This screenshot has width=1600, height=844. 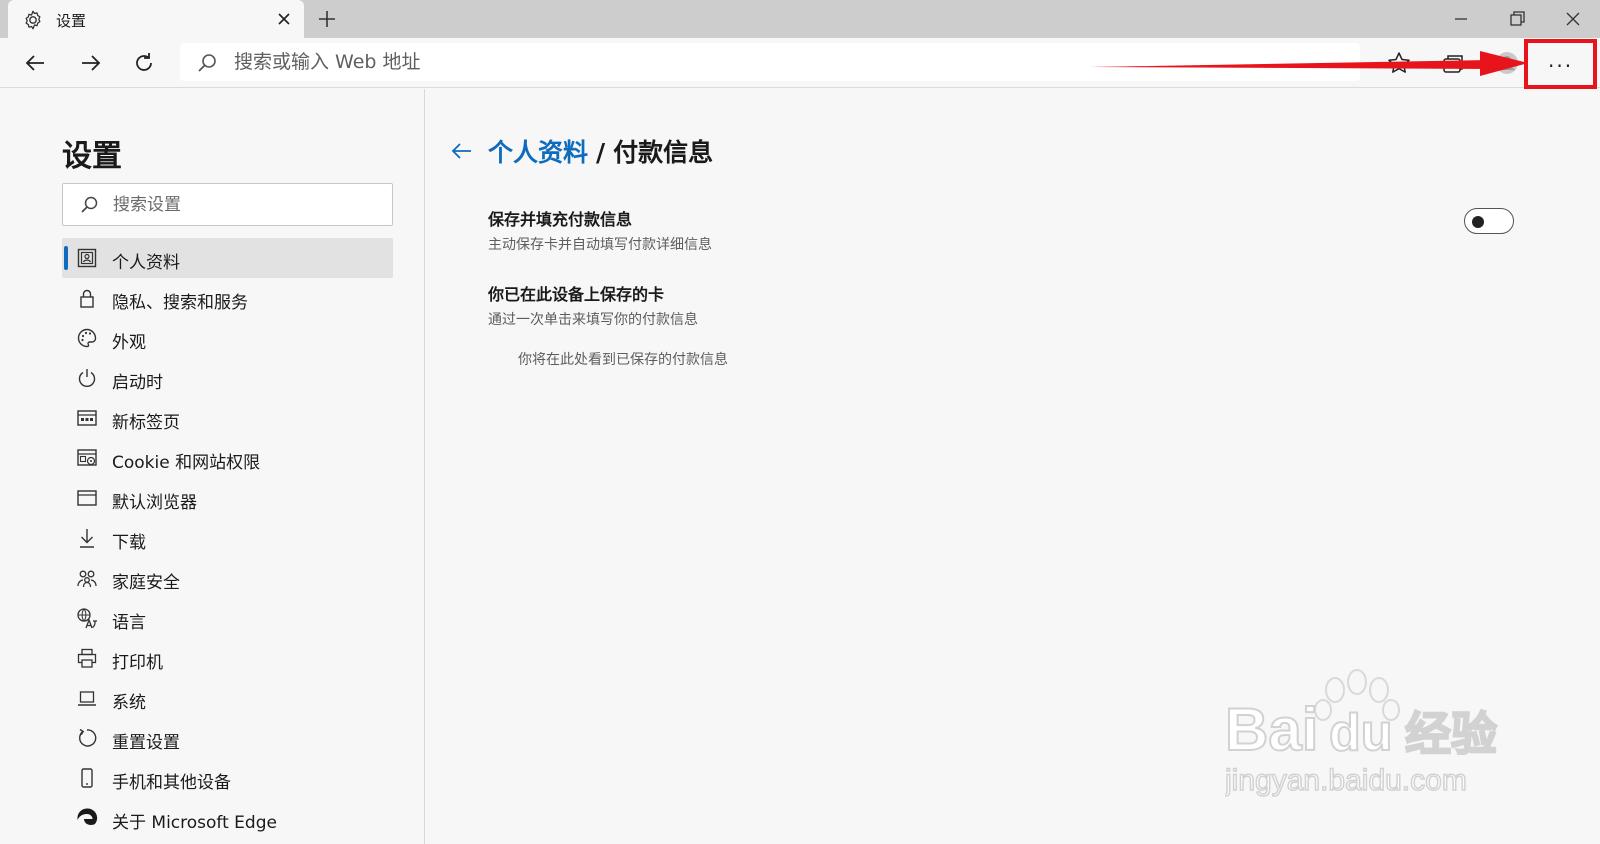 What do you see at coordinates (137, 383) in the screenshot?
I see `sidebar-item-label: 启动时` at bounding box center [137, 383].